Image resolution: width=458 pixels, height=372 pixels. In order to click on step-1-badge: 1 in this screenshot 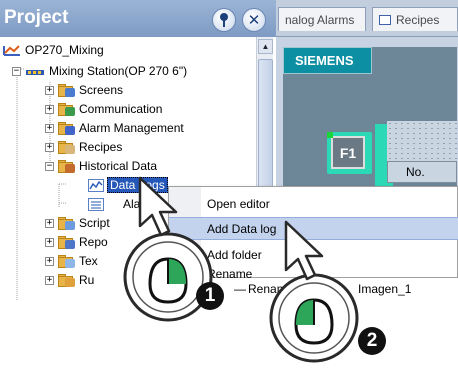, I will do `click(210, 296)`.